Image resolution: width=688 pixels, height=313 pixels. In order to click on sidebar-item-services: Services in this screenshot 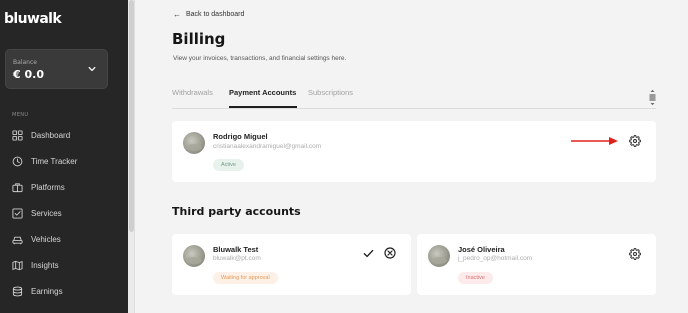, I will do `click(37, 213)`.